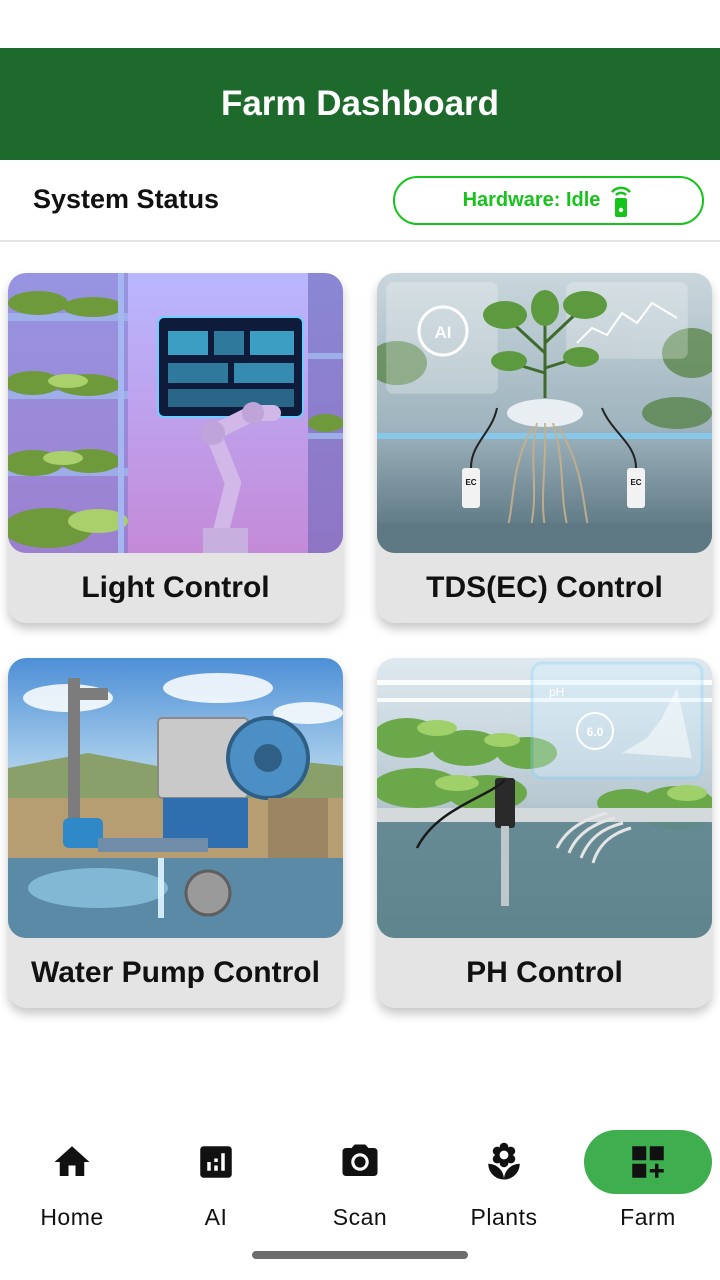  I want to click on analytics-icon, so click(216, 1162).